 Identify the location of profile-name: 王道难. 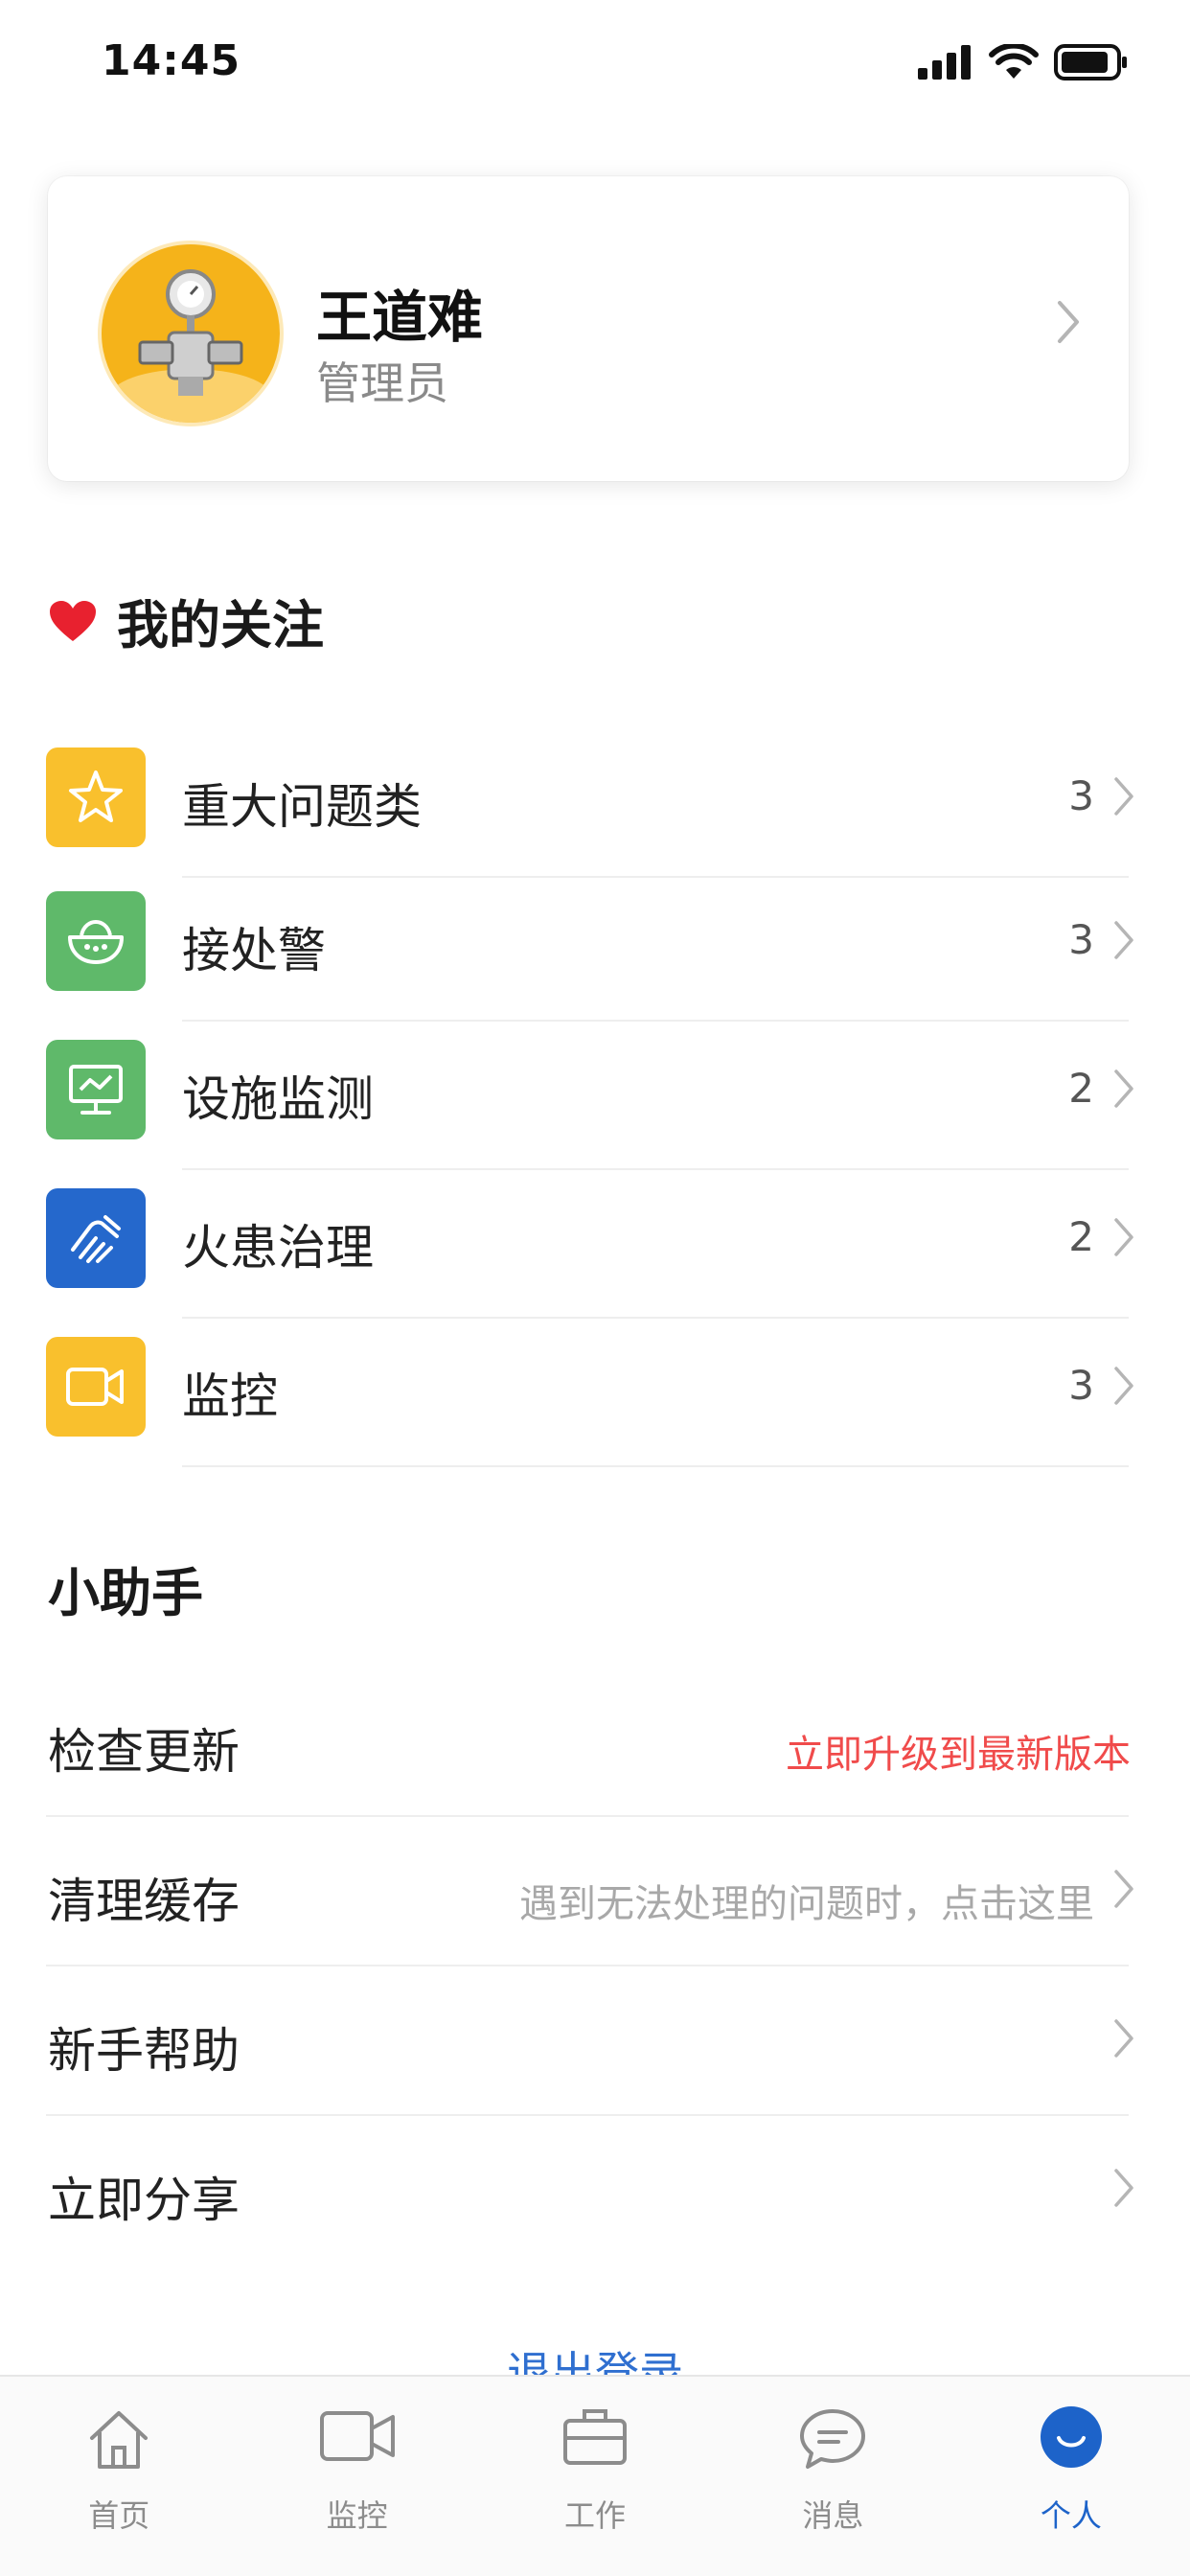
(400, 317).